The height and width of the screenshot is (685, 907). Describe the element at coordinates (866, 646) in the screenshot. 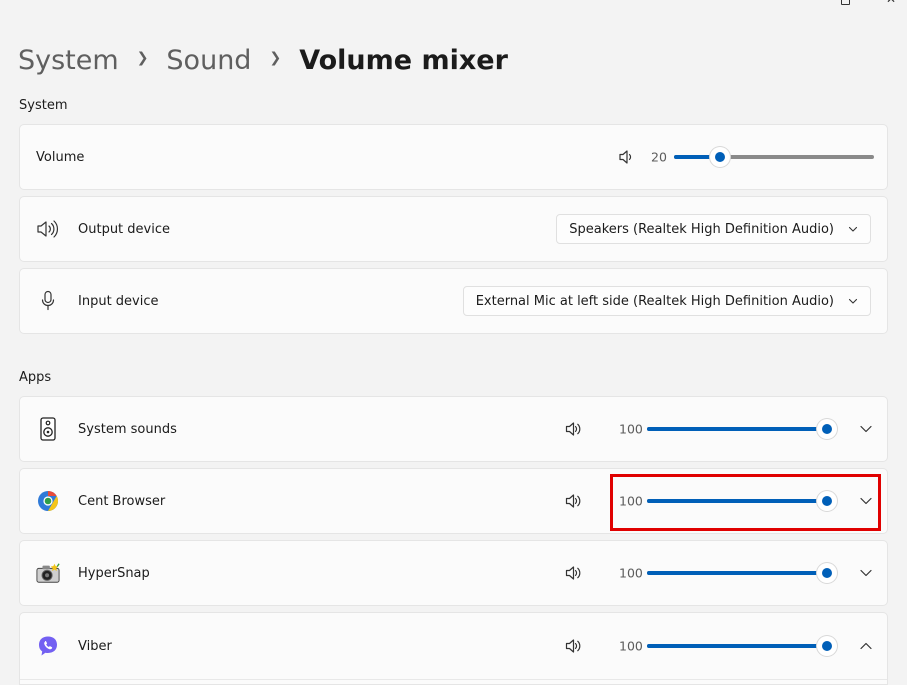

I see `chevron-up-icon` at that location.